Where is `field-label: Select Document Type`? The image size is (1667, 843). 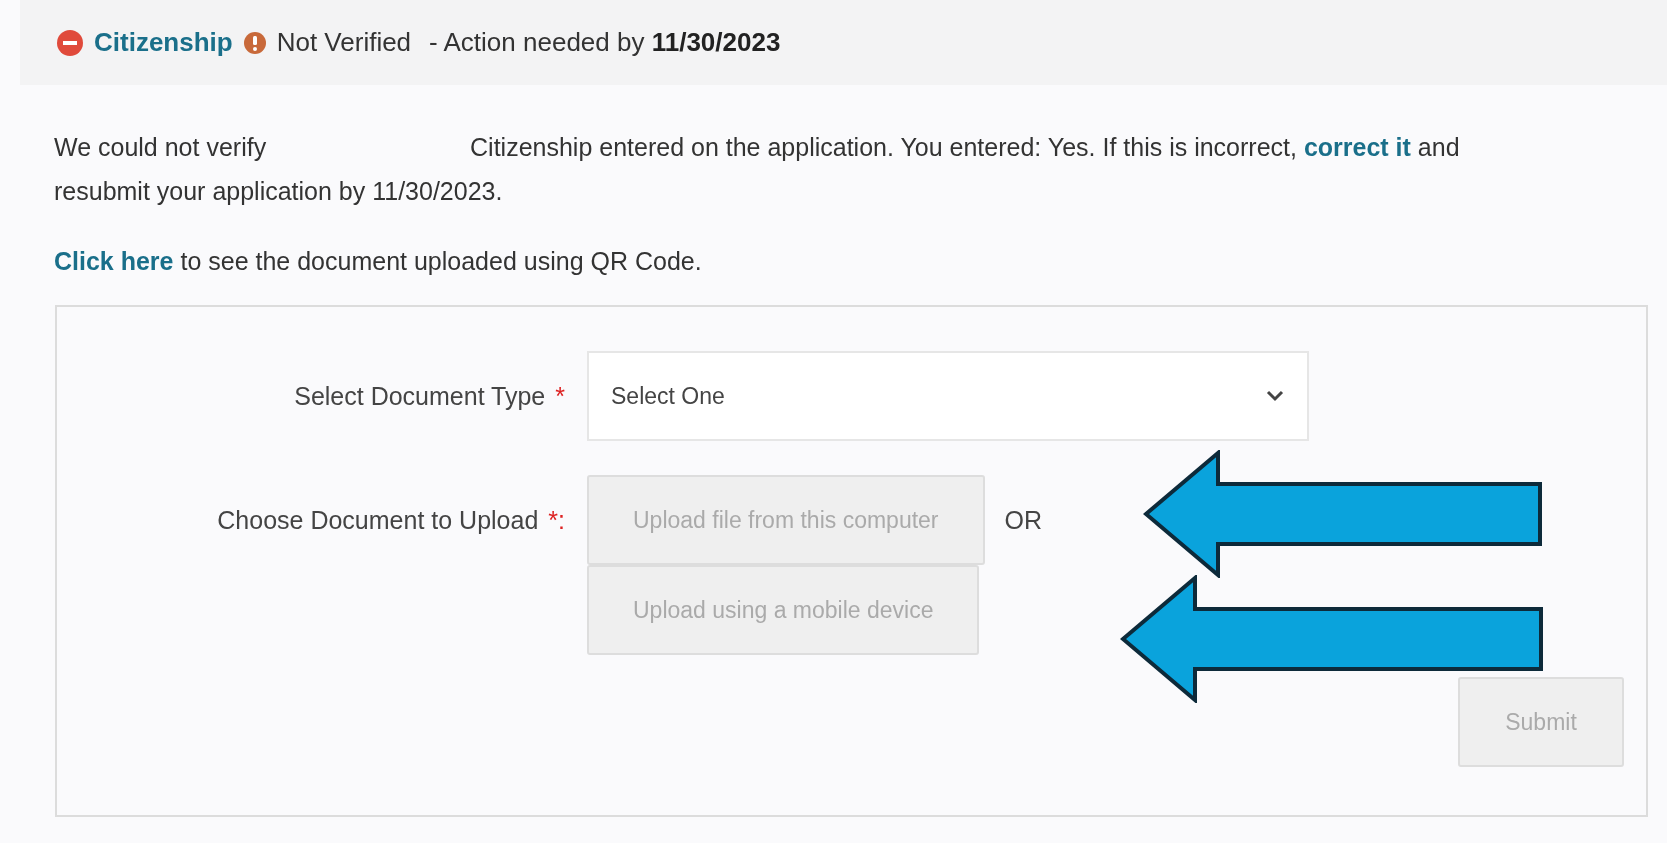 field-label: Select Document Type is located at coordinates (420, 396).